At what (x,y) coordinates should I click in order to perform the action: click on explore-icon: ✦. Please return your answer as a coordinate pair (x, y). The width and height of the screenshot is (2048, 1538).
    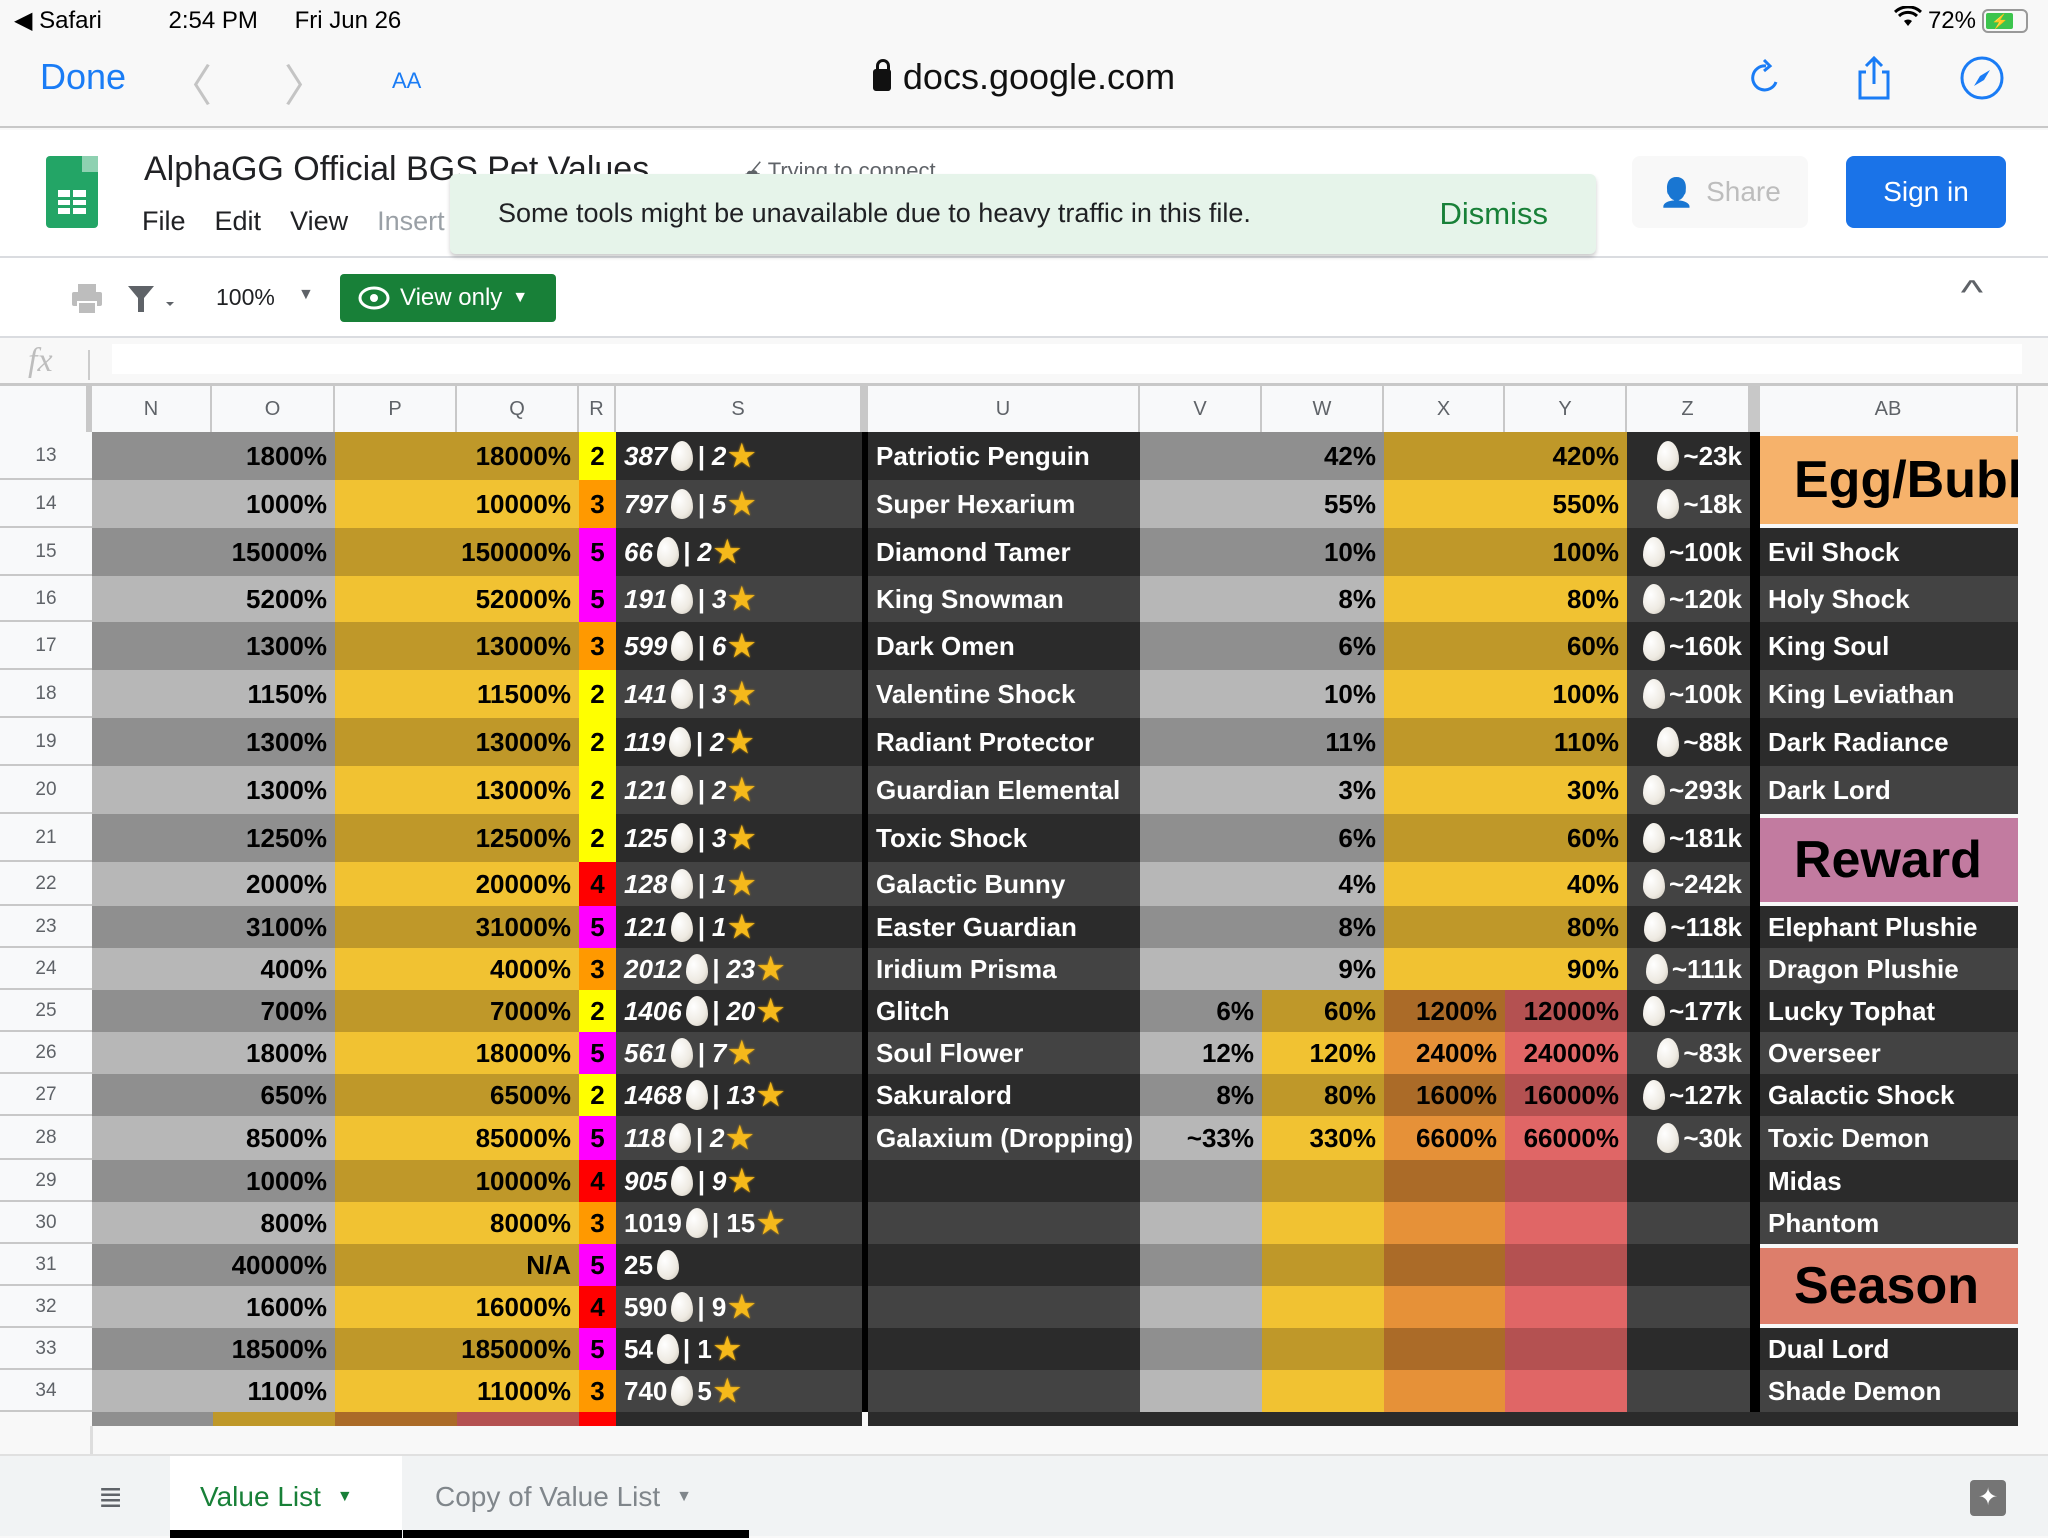
    Looking at the image, I should click on (1988, 1498).